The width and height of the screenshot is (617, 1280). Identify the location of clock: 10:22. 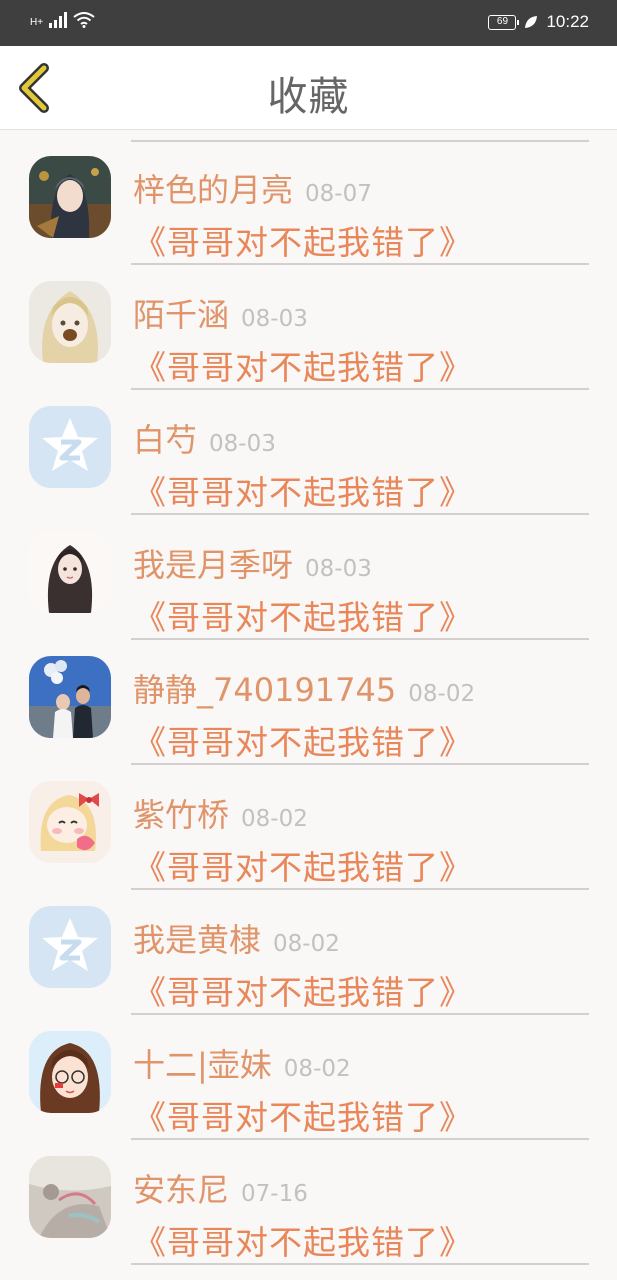
(567, 21).